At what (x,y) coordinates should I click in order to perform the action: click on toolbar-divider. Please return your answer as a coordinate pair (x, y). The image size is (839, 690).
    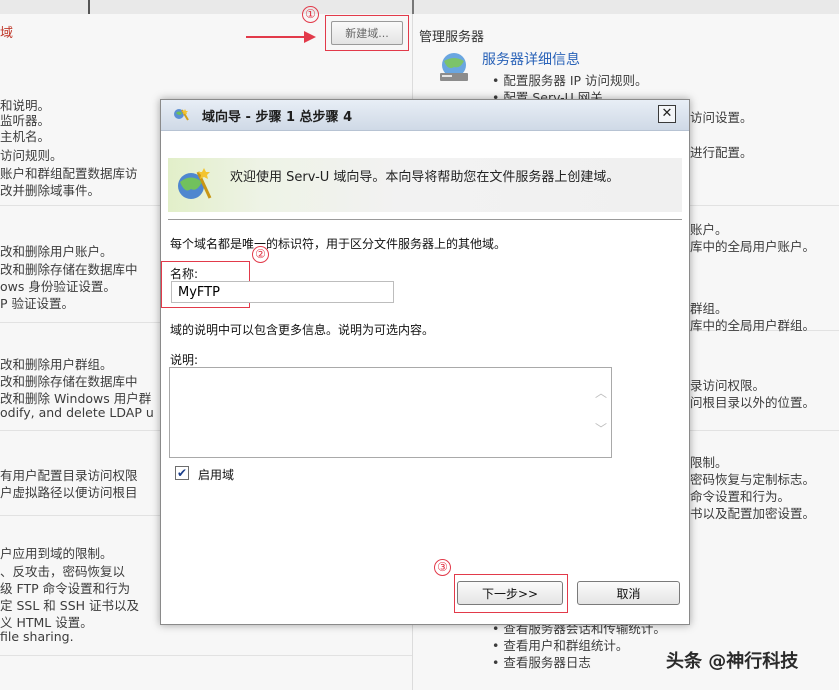
    Looking at the image, I should click on (412, 7).